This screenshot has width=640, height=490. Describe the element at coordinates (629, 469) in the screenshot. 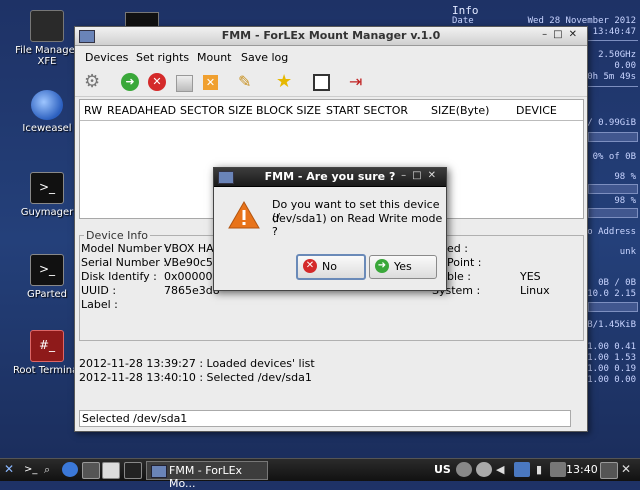

I see `power-icon: ✕` at that location.